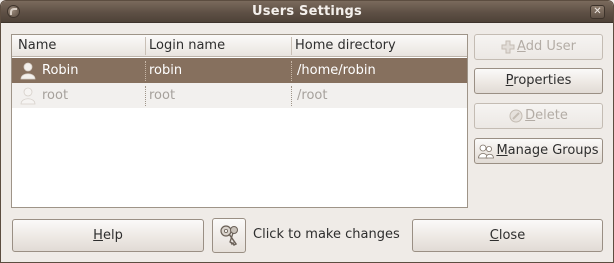  Describe the element at coordinates (516, 115) in the screenshot. I see `delete-icon` at that location.